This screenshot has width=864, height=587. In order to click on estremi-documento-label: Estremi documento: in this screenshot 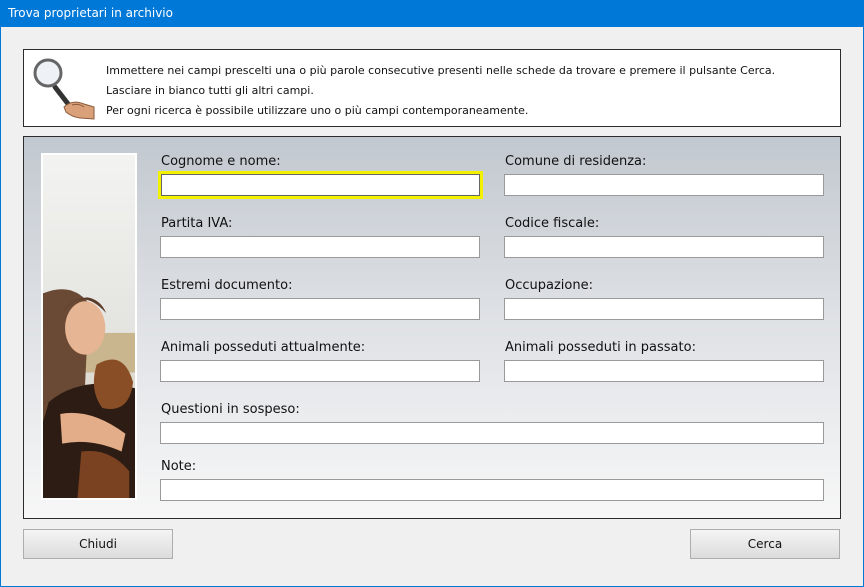, I will do `click(227, 285)`.